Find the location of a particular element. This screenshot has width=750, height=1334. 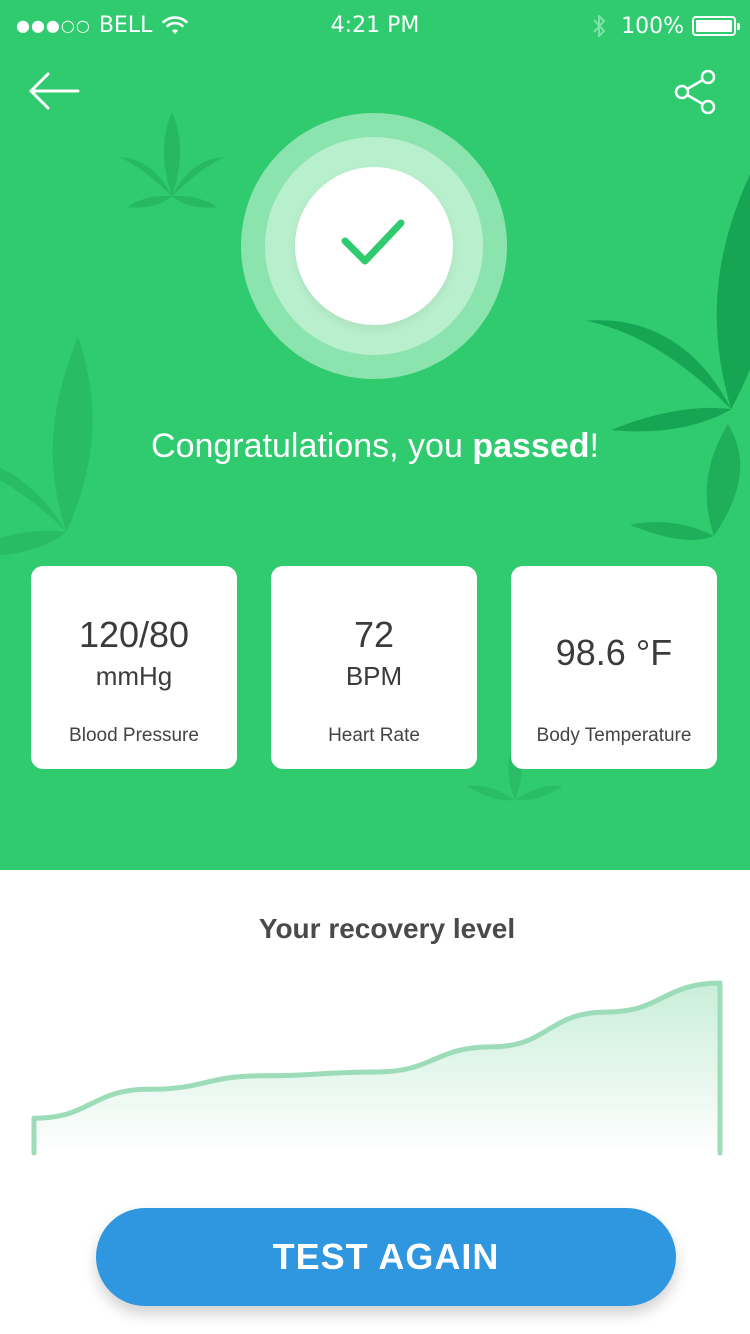

vital-value: 98.6 °F is located at coordinates (614, 652).